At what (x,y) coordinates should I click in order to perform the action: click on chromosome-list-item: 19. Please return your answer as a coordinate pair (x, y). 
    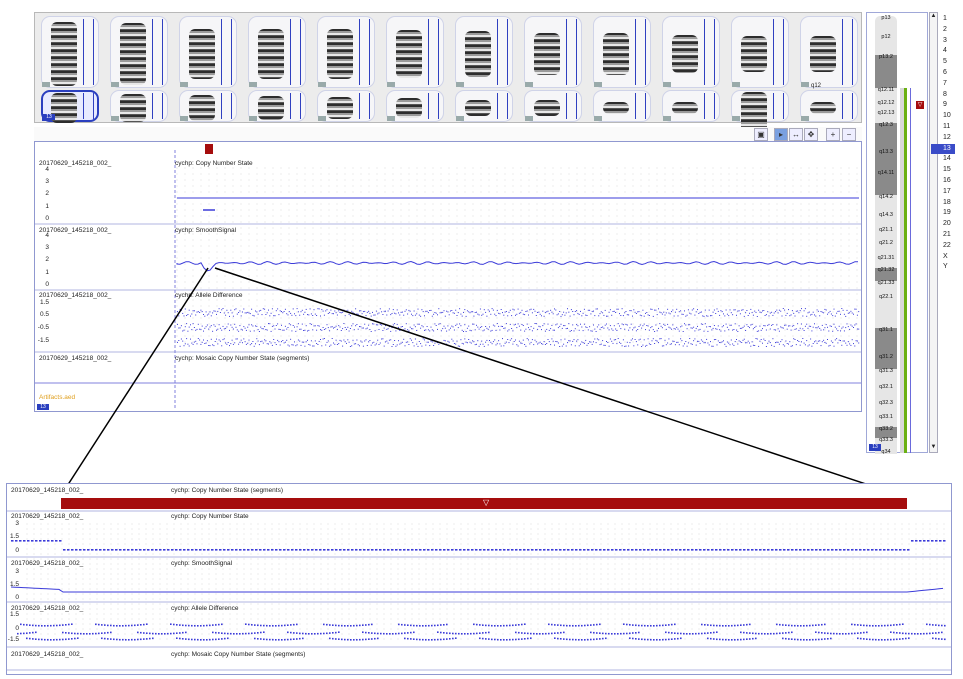
    Looking at the image, I should click on (943, 213).